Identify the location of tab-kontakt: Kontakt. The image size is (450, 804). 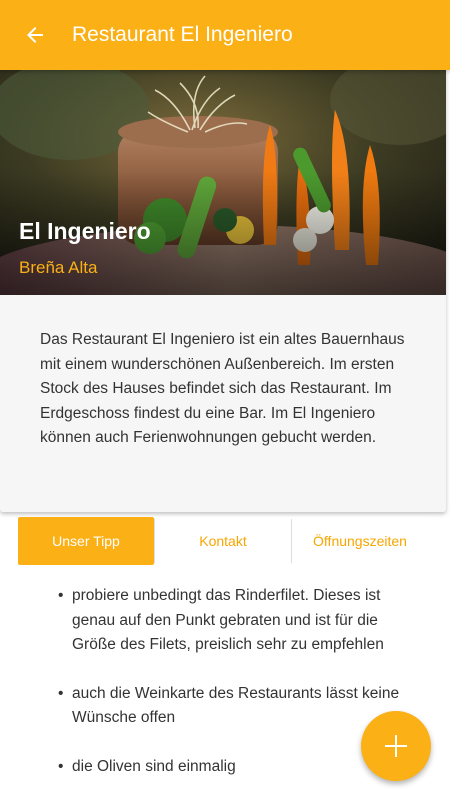
(223, 541).